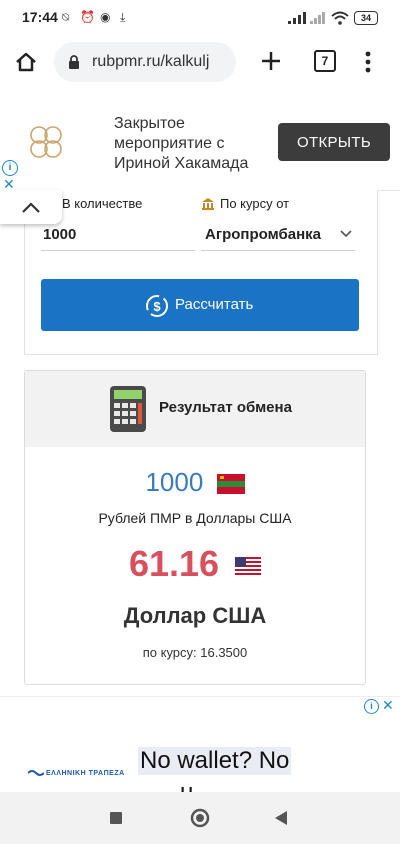 This screenshot has height=844, width=400. What do you see at coordinates (26, 62) in the screenshot?
I see `home-icon` at bounding box center [26, 62].